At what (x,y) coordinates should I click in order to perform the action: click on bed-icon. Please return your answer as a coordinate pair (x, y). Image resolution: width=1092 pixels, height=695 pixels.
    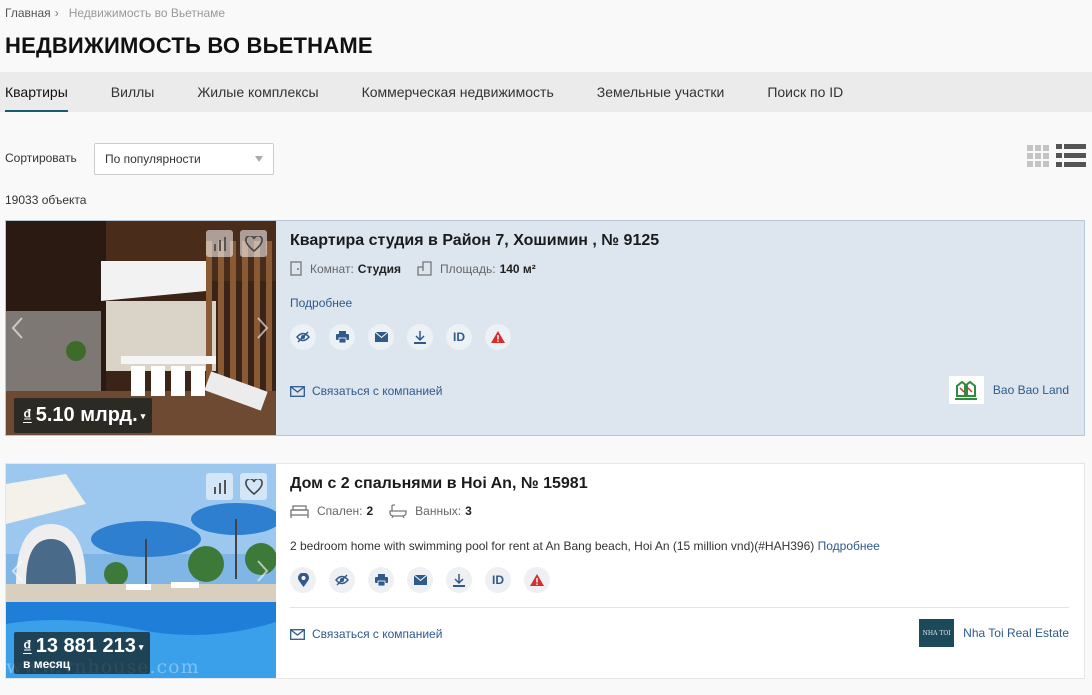
    Looking at the image, I should click on (299, 511).